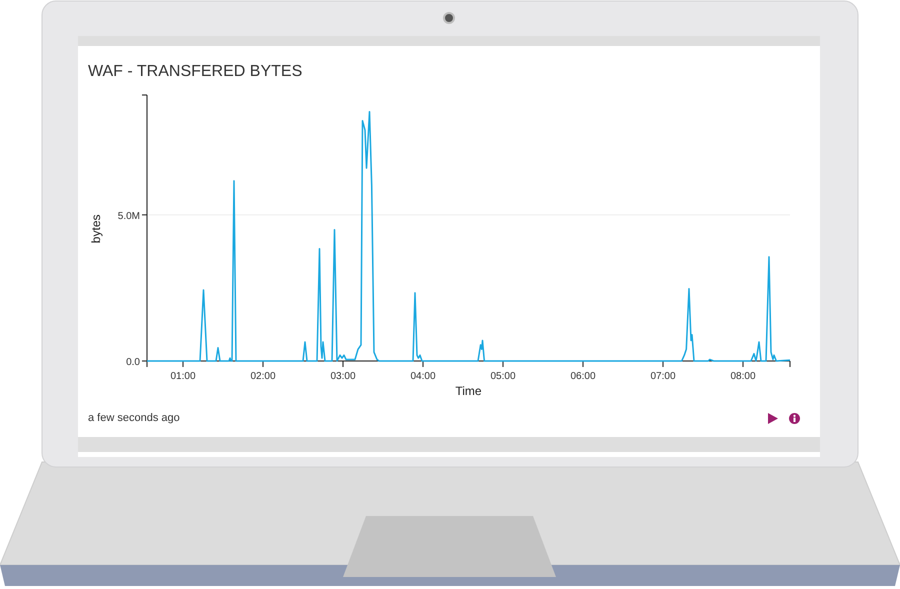 This screenshot has width=900, height=589. What do you see at coordinates (96, 229) in the screenshot?
I see `y-axis-title: bytes` at bounding box center [96, 229].